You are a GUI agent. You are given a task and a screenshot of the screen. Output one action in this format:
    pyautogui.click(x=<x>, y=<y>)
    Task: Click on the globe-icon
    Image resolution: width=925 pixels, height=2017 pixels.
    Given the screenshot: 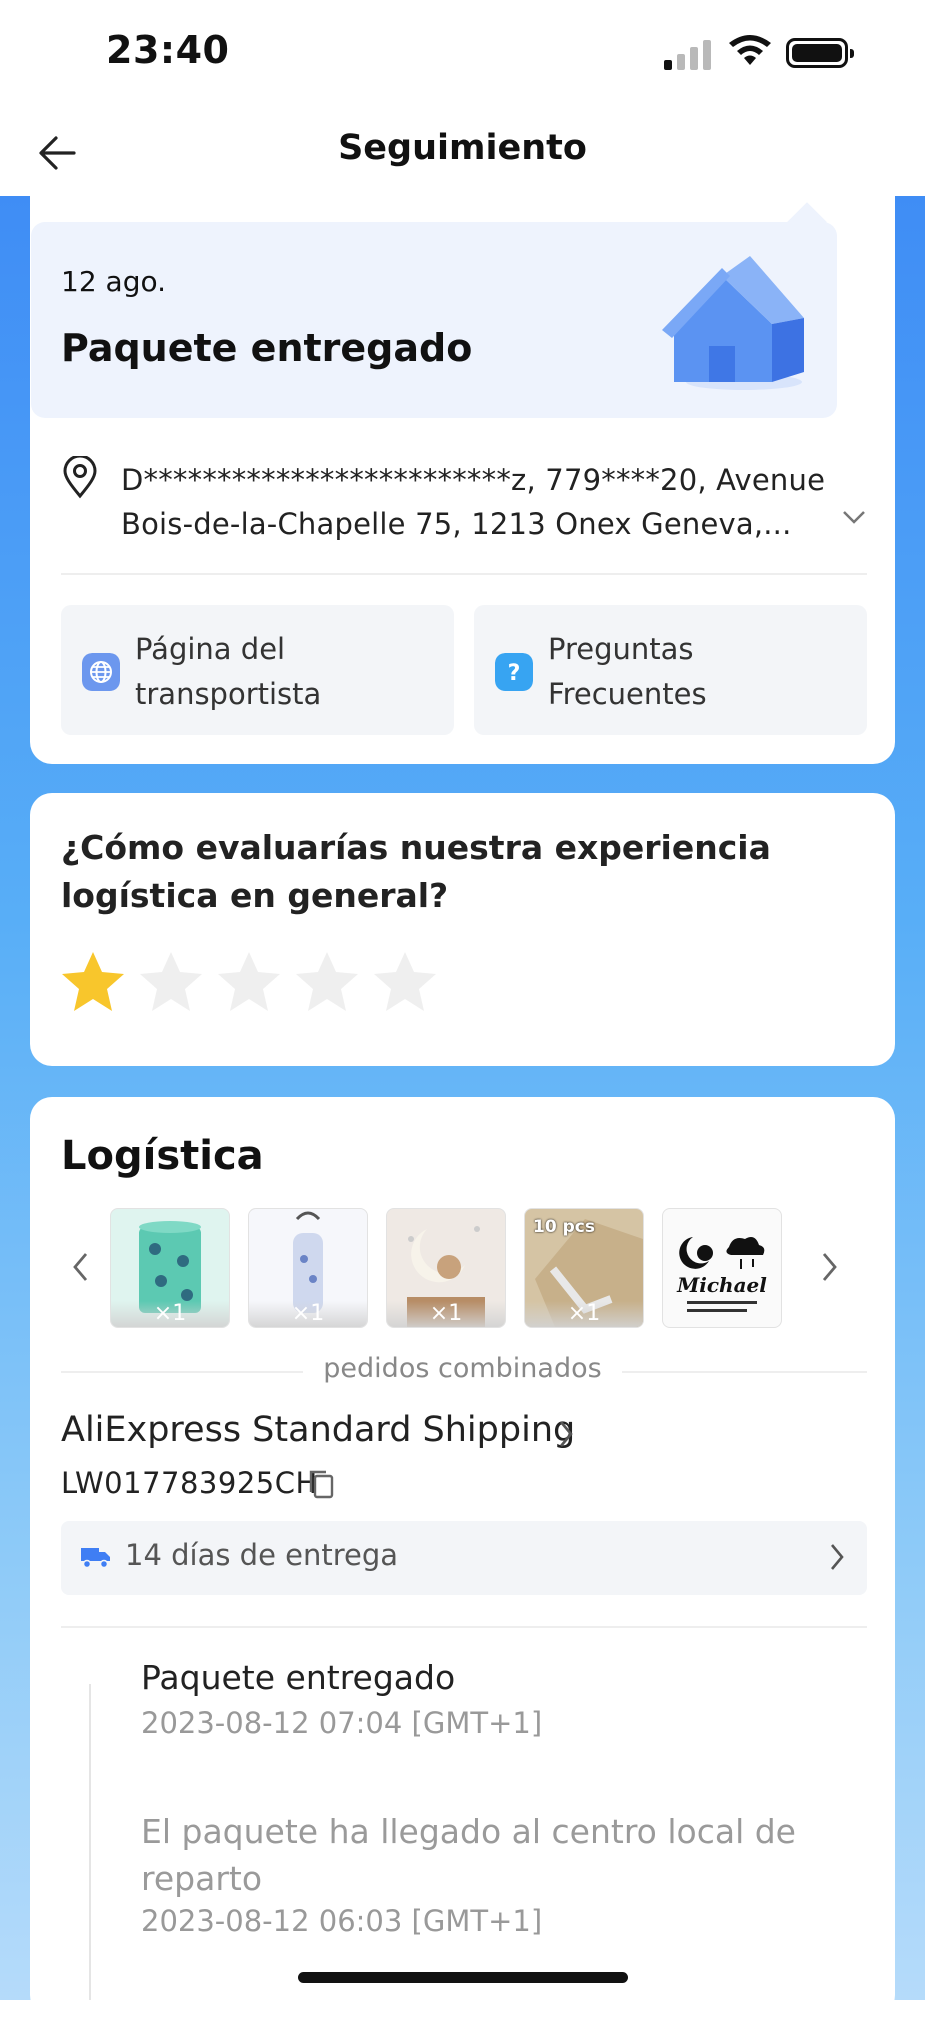 What is the action you would take?
    pyautogui.click(x=101, y=672)
    